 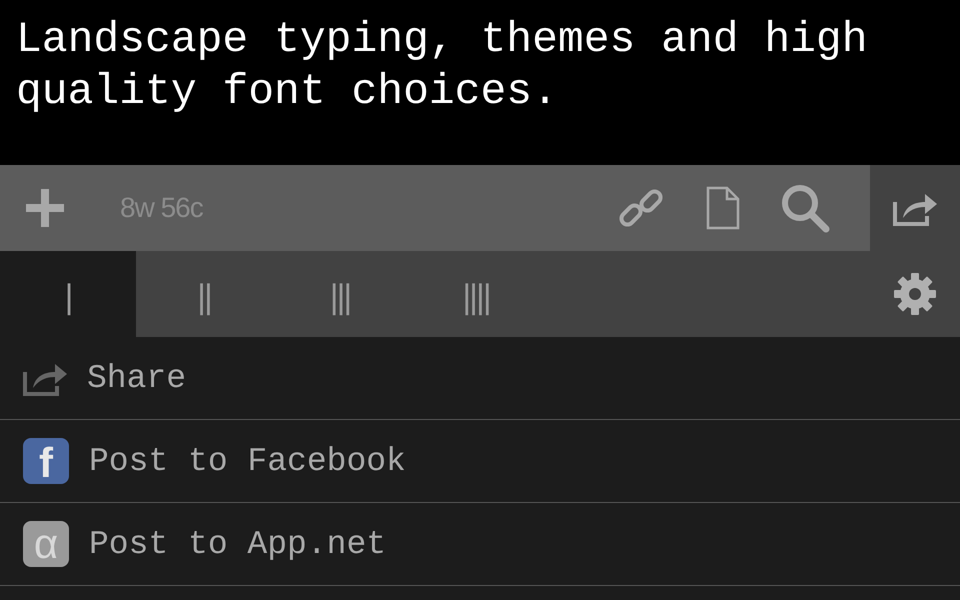 What do you see at coordinates (476, 294) in the screenshot?
I see `column-tab: ||||` at bounding box center [476, 294].